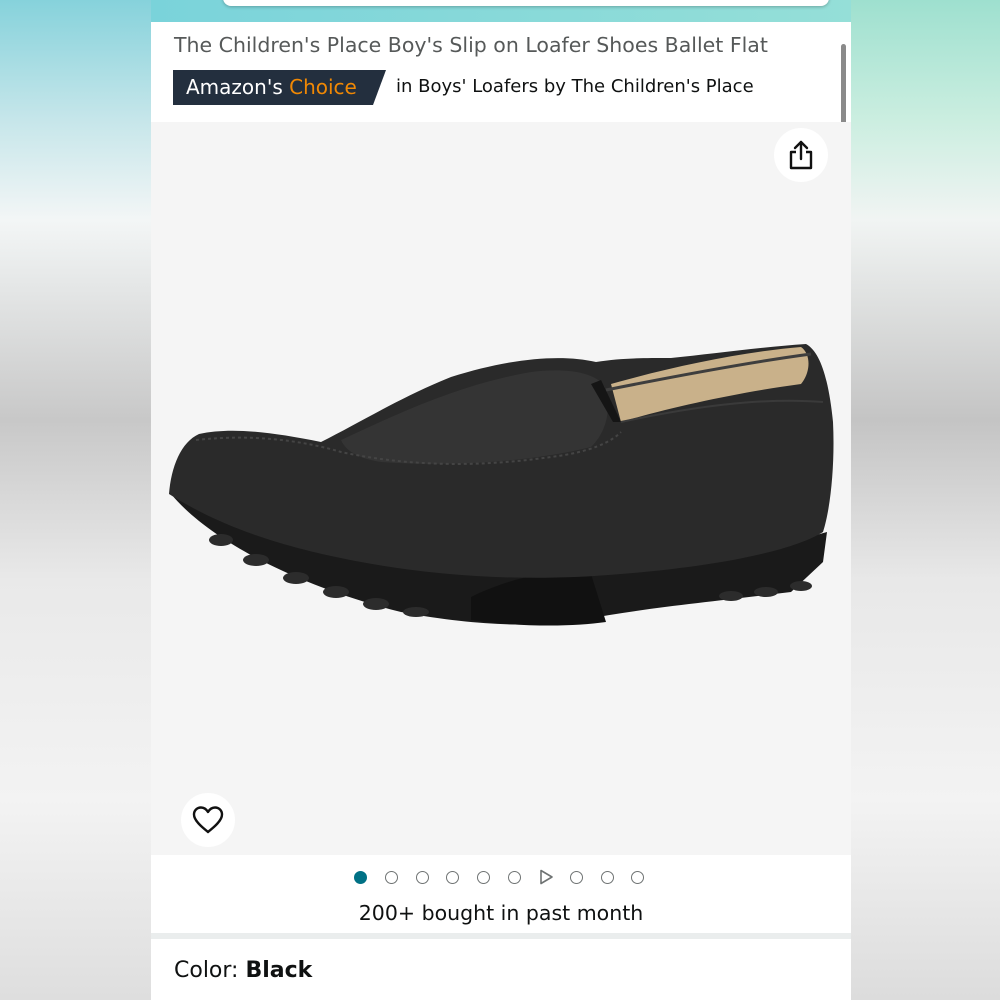 This screenshot has width=1000, height=1000. Describe the element at coordinates (206, 970) in the screenshot. I see `color-label: Color:` at that location.